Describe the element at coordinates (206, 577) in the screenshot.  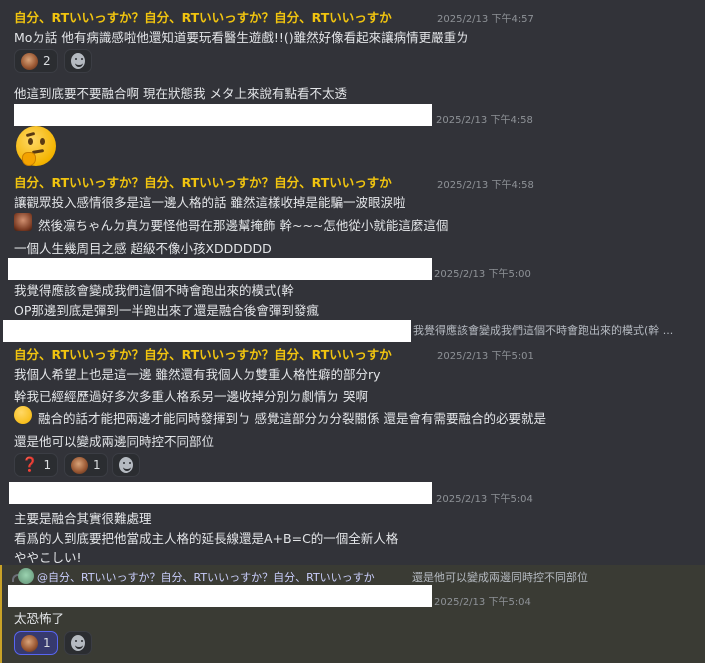
I see `reply-mention: @自分、RTいいっすか？自分、RTいいっすか？自分、RTいいっすか` at that location.